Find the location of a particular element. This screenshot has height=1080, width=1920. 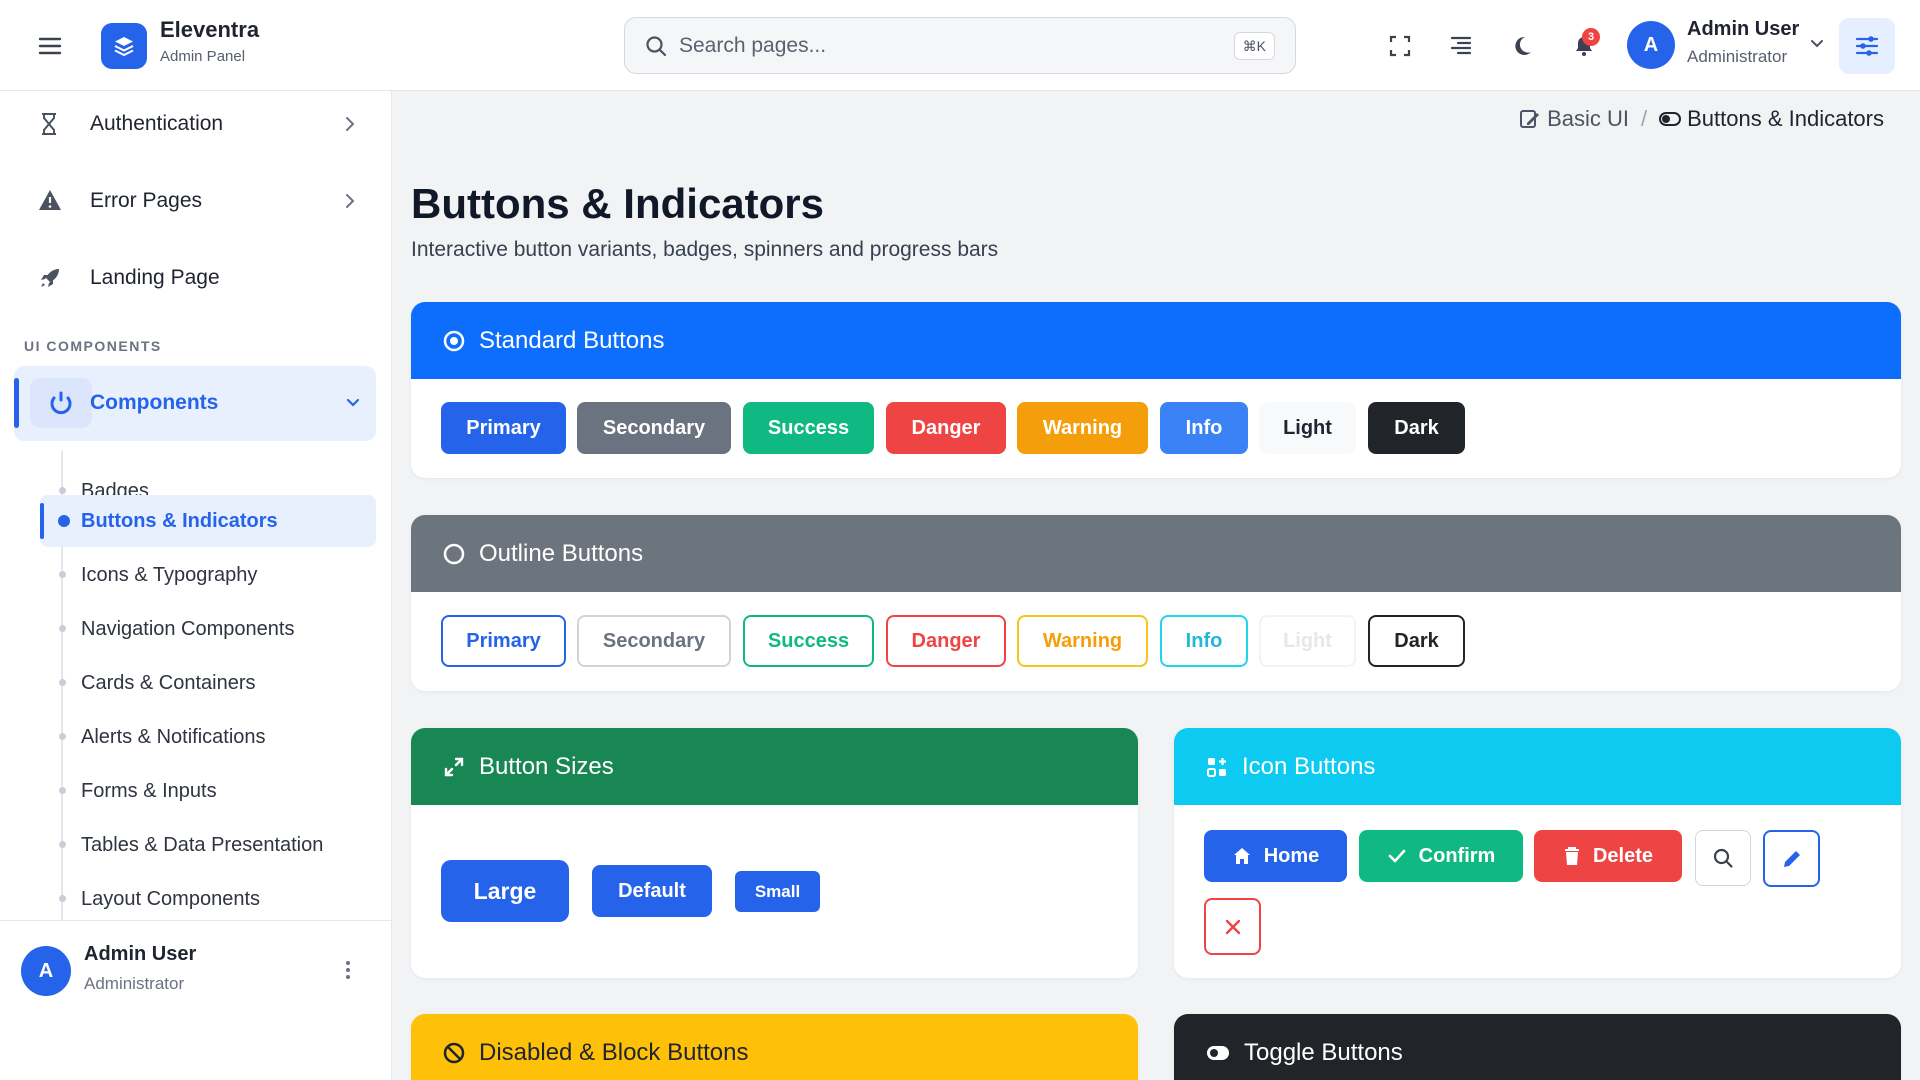

toggle-icon is located at coordinates (1218, 1053).